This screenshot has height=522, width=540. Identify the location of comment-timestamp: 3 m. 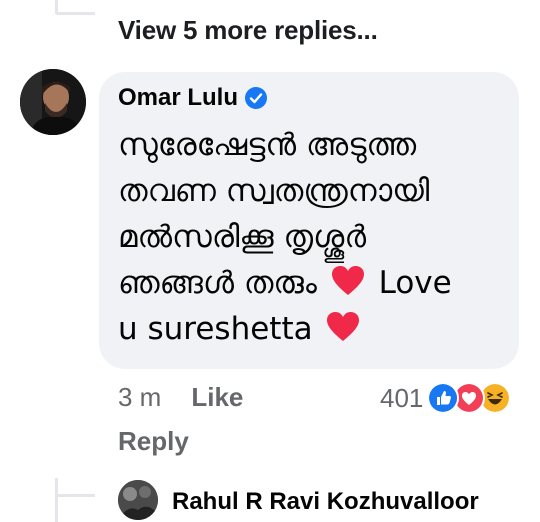
(139, 397).